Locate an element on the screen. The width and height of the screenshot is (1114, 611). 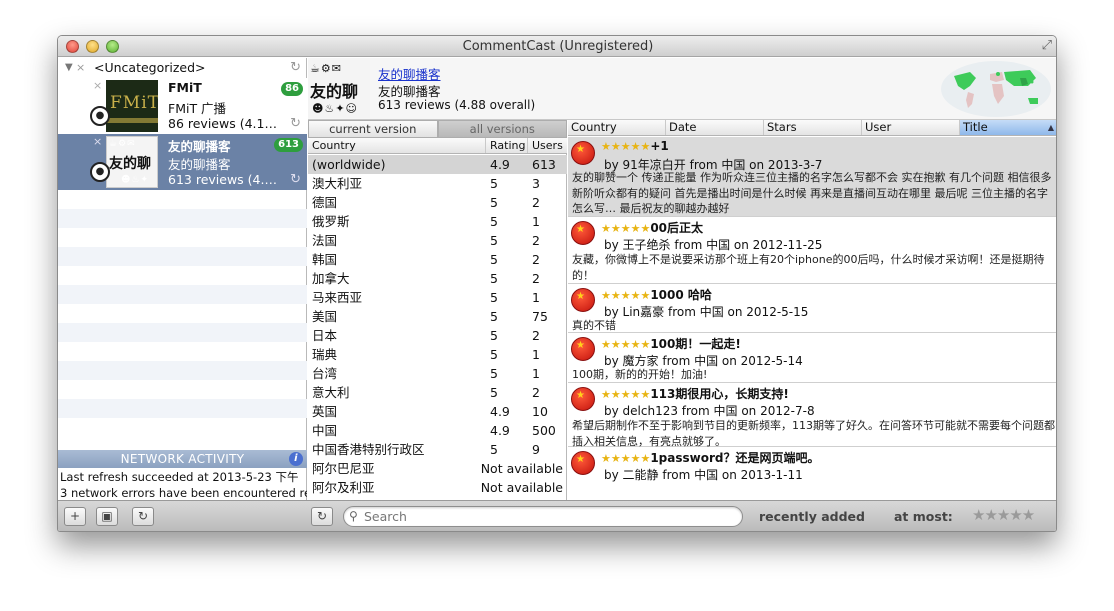
country-row: (worldwide) 4.9 613 is located at coordinates (437, 164).